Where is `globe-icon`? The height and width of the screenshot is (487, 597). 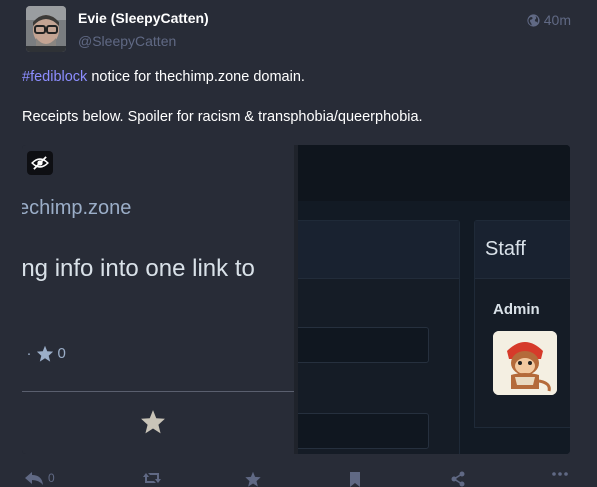 globe-icon is located at coordinates (533, 20).